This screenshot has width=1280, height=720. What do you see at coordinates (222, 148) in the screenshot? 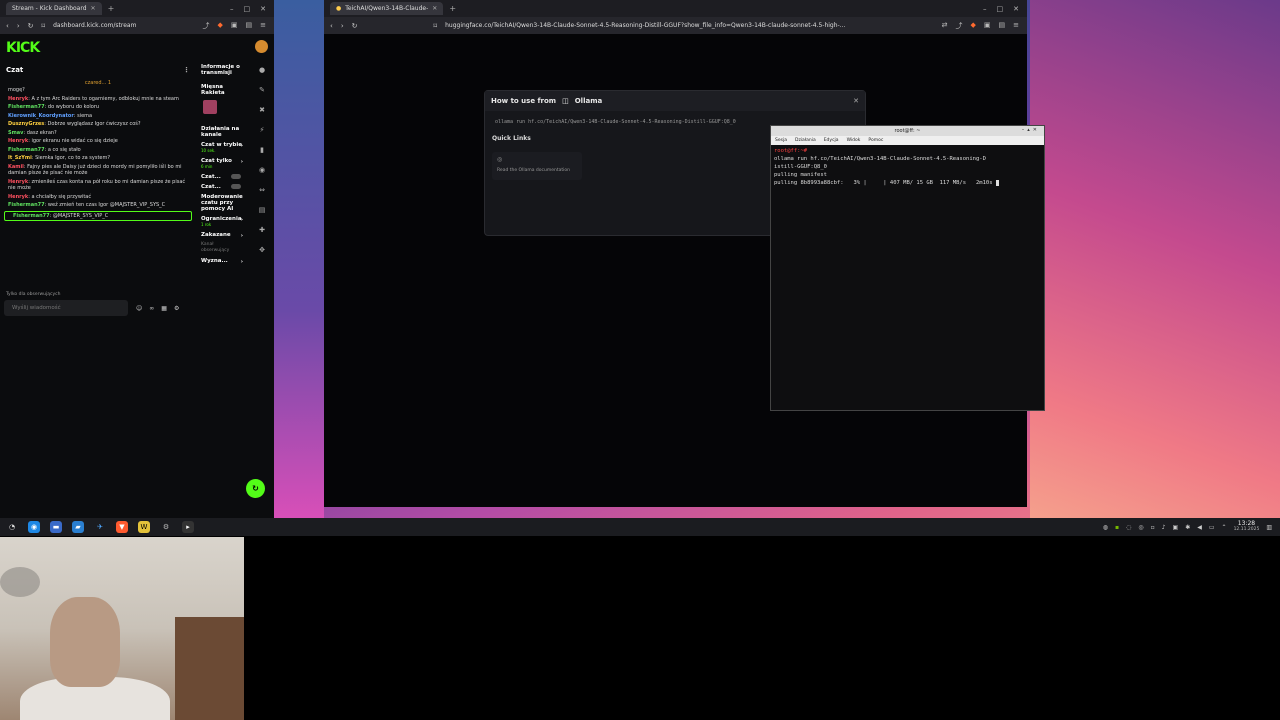
I see `slow-mode-item: Czat w trybie 10 sek. ›` at bounding box center [222, 148].